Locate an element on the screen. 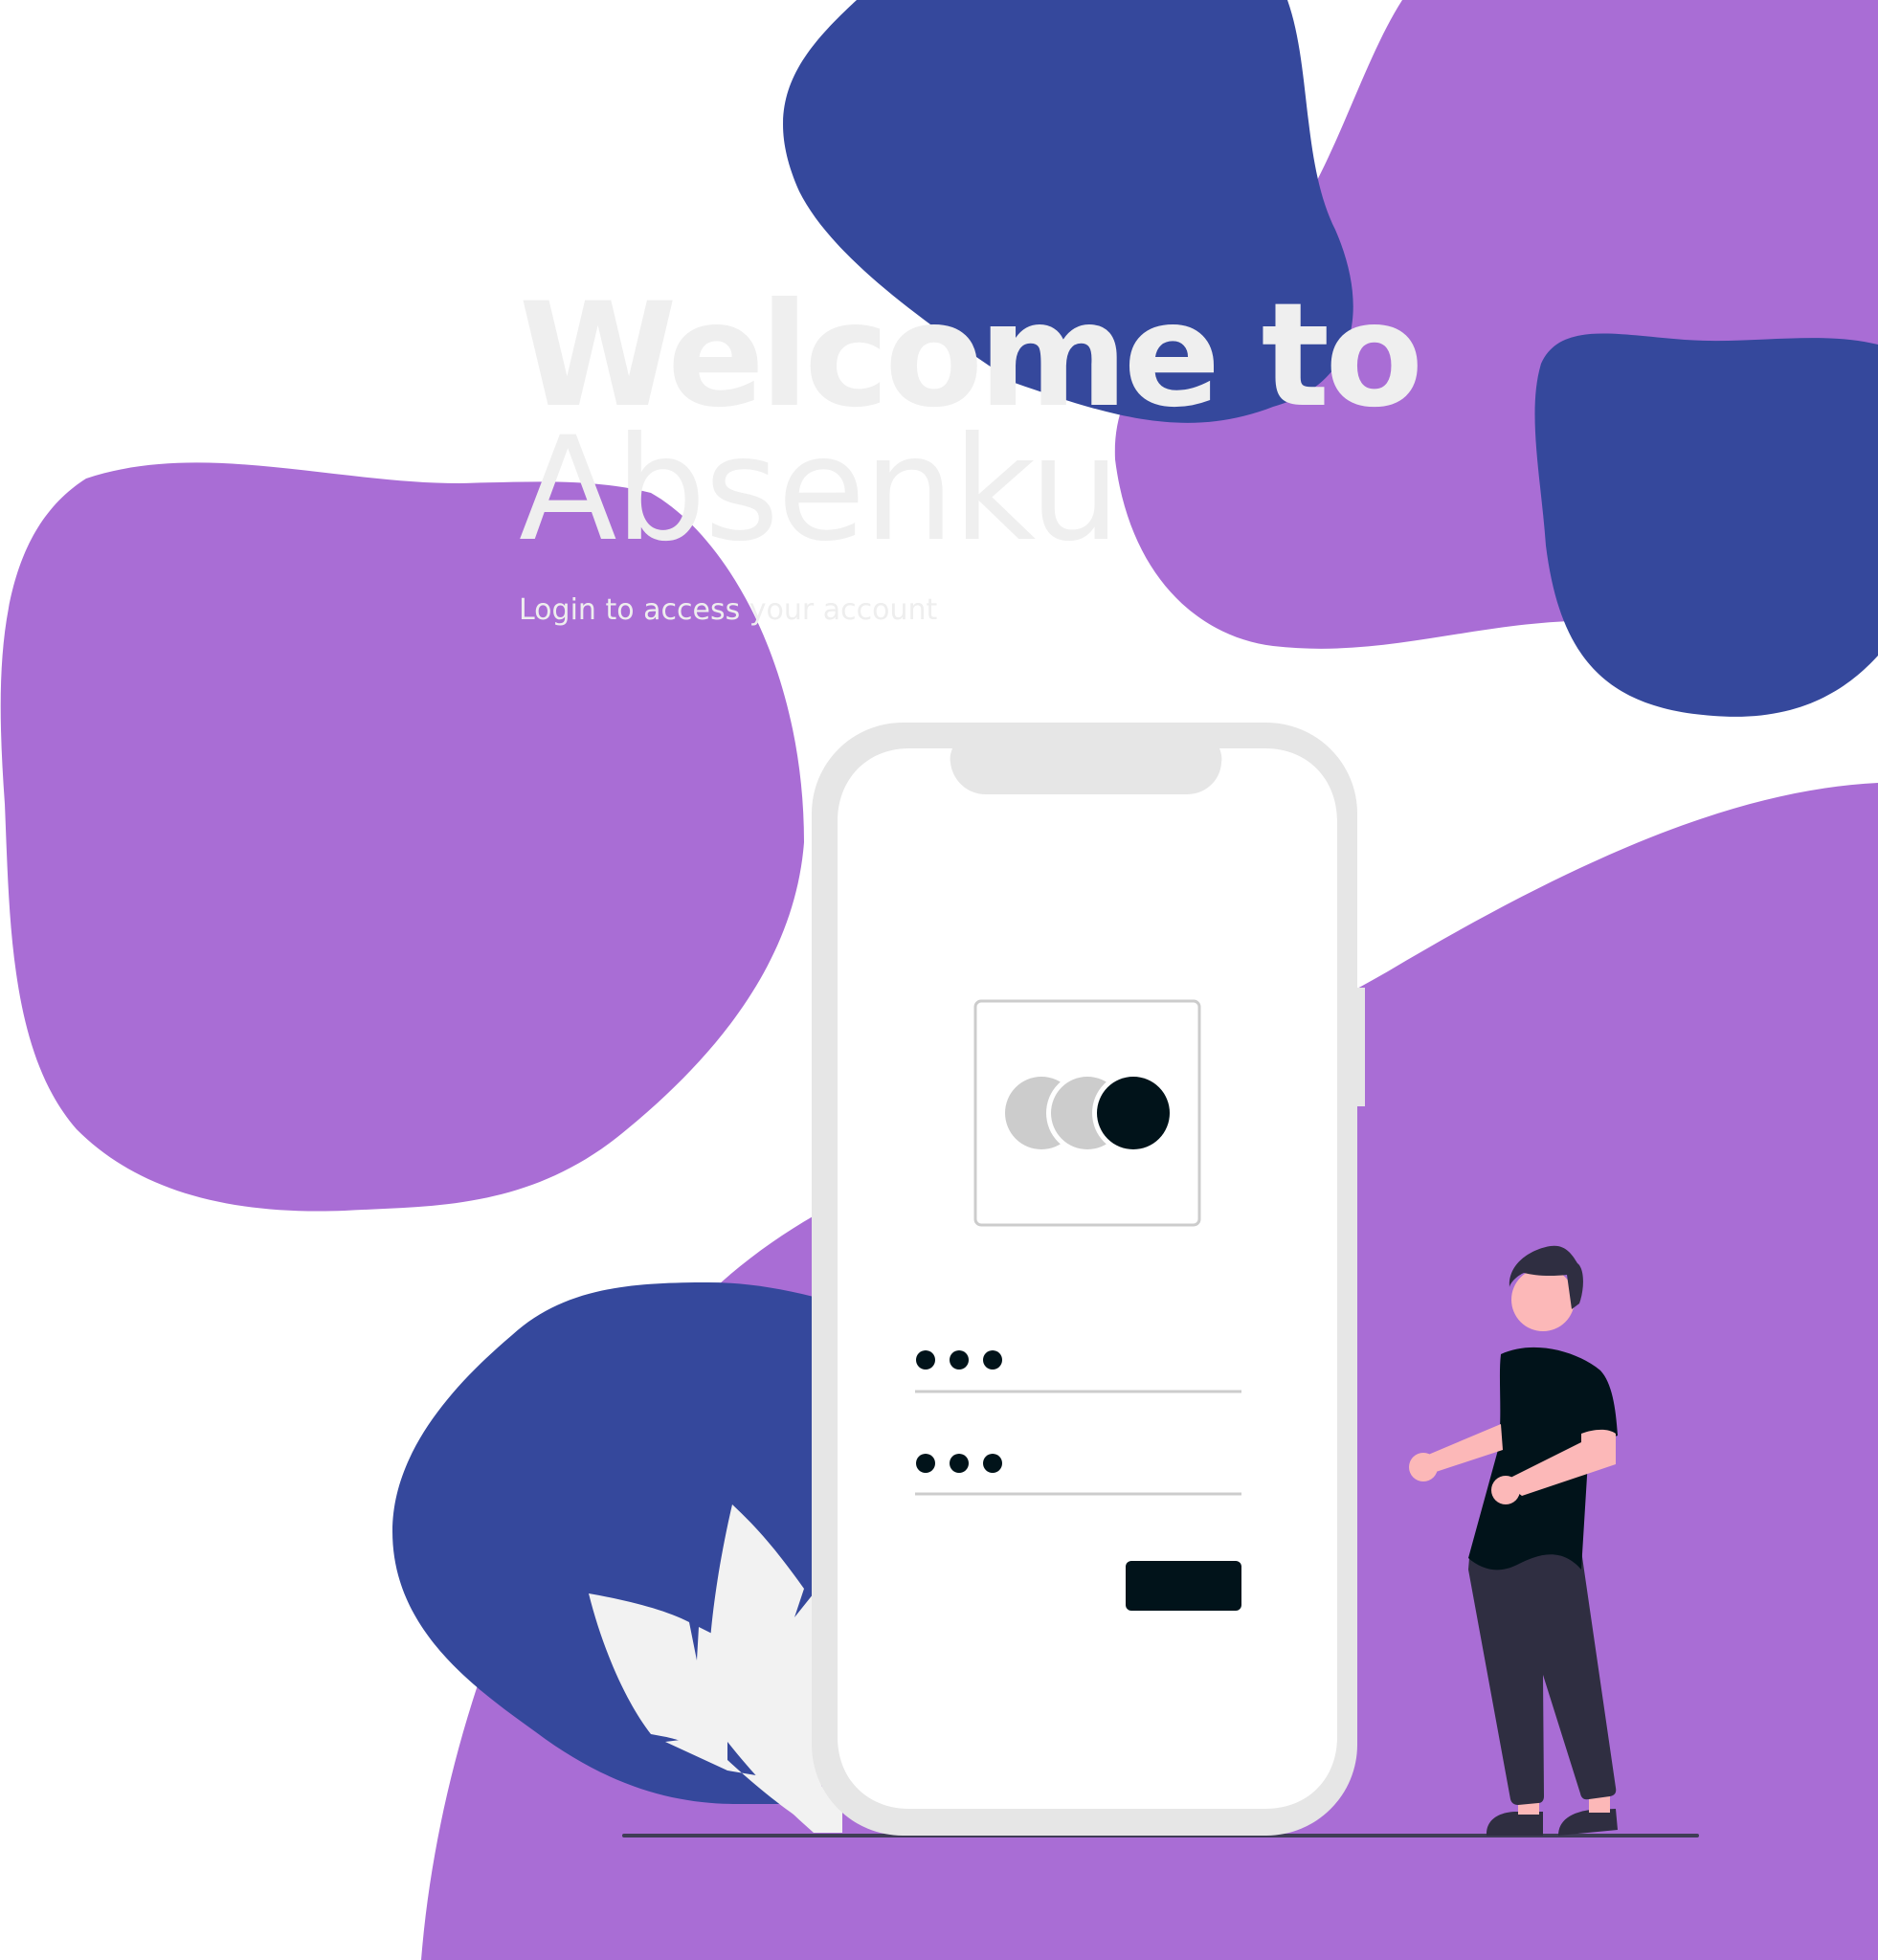 Image resolution: width=1878 pixels, height=1960 pixels. app-name: Absenku is located at coordinates (820, 490).